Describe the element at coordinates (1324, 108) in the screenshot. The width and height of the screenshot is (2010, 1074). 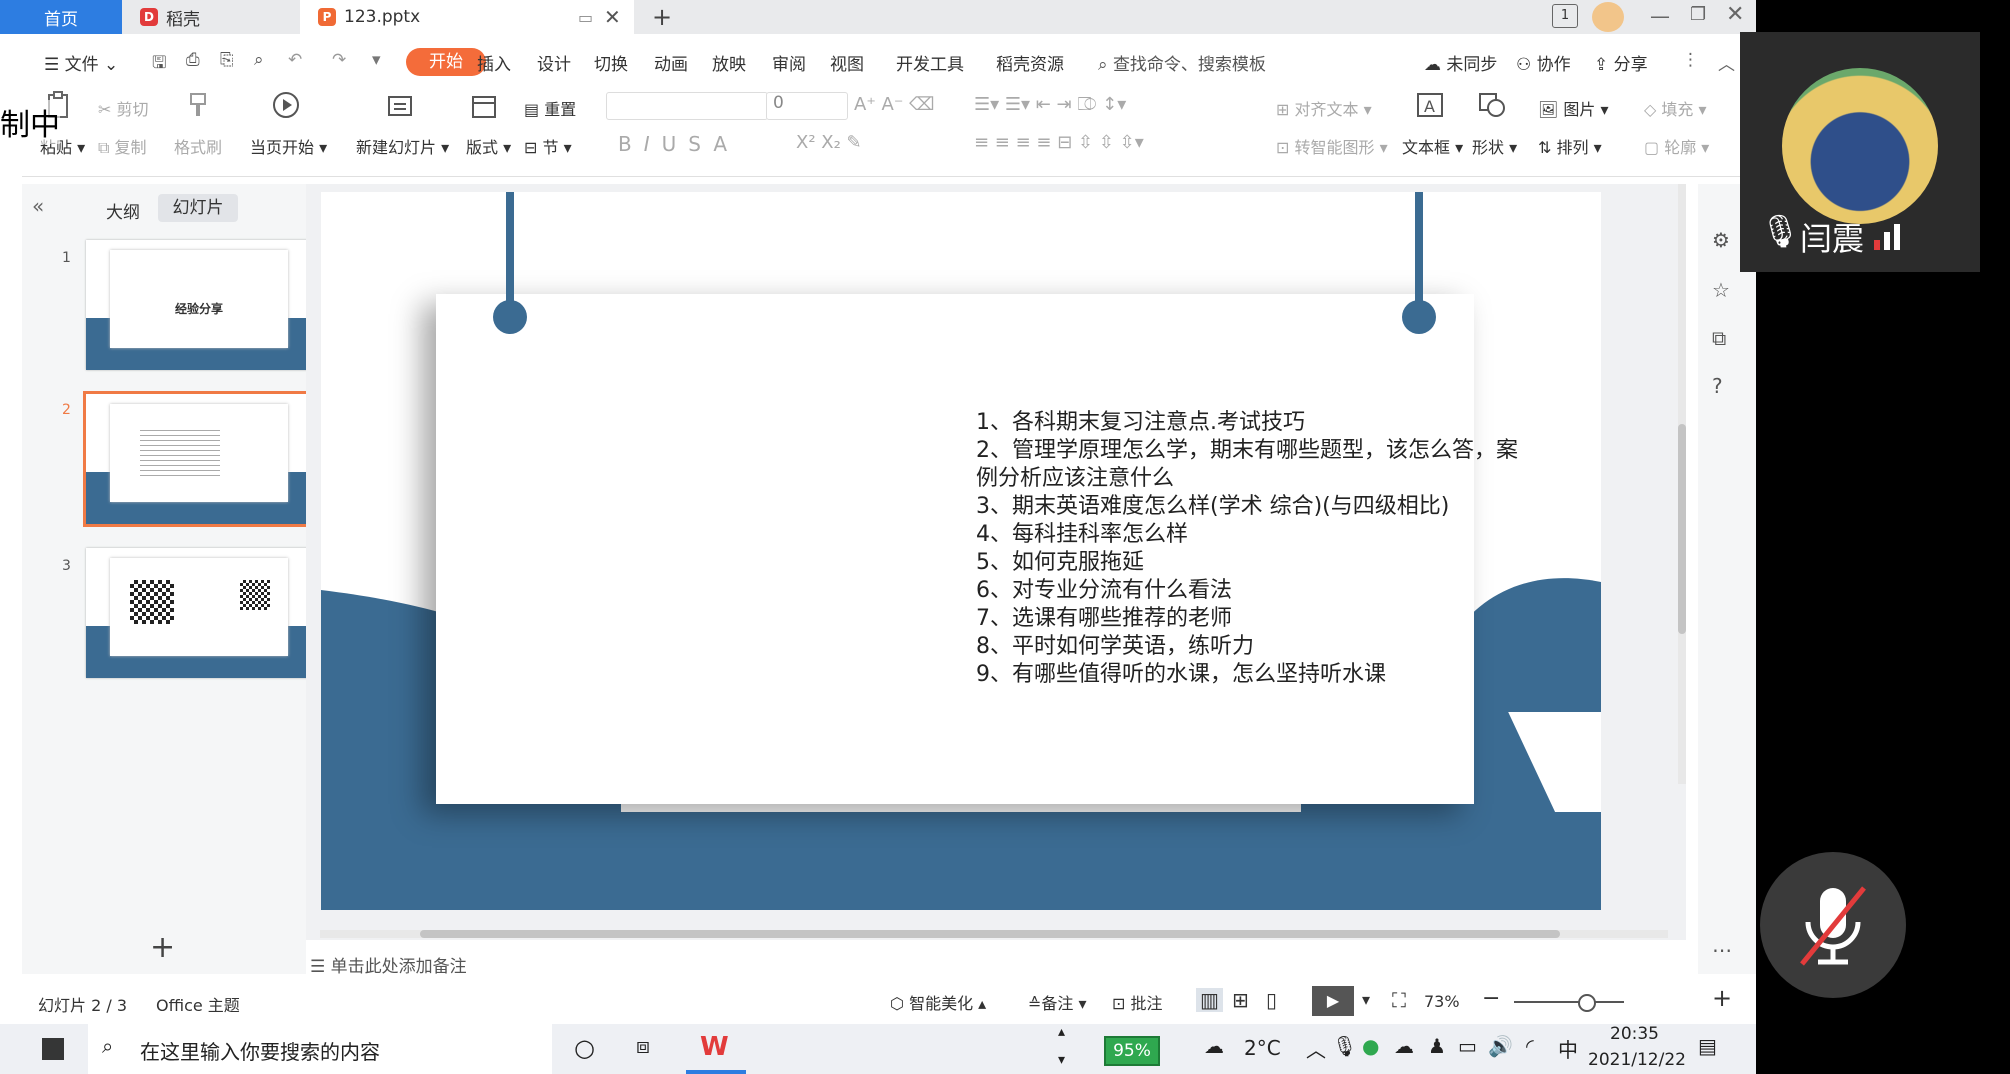
I see `align-text-button: ⊞ 对齐文本 ▾` at that location.